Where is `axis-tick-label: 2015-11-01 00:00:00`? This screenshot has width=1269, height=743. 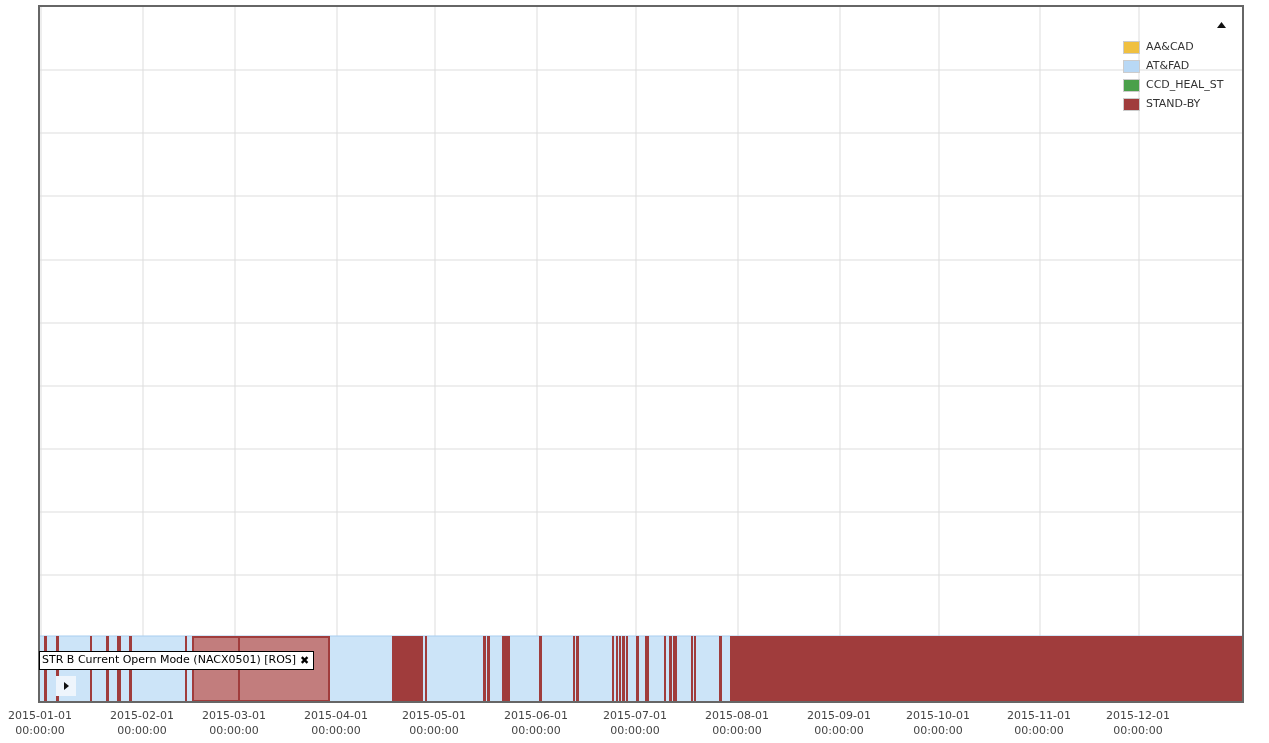
axis-tick-label: 2015-11-01 00:00:00 is located at coordinates (1039, 723).